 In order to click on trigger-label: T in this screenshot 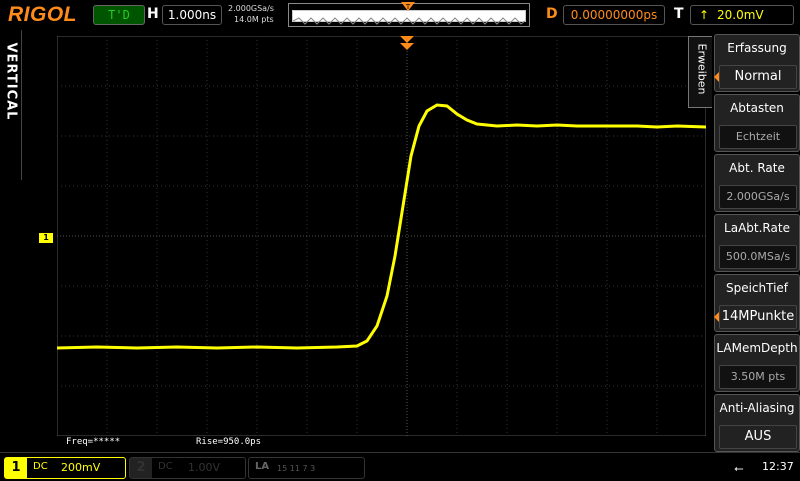, I will do `click(679, 14)`.